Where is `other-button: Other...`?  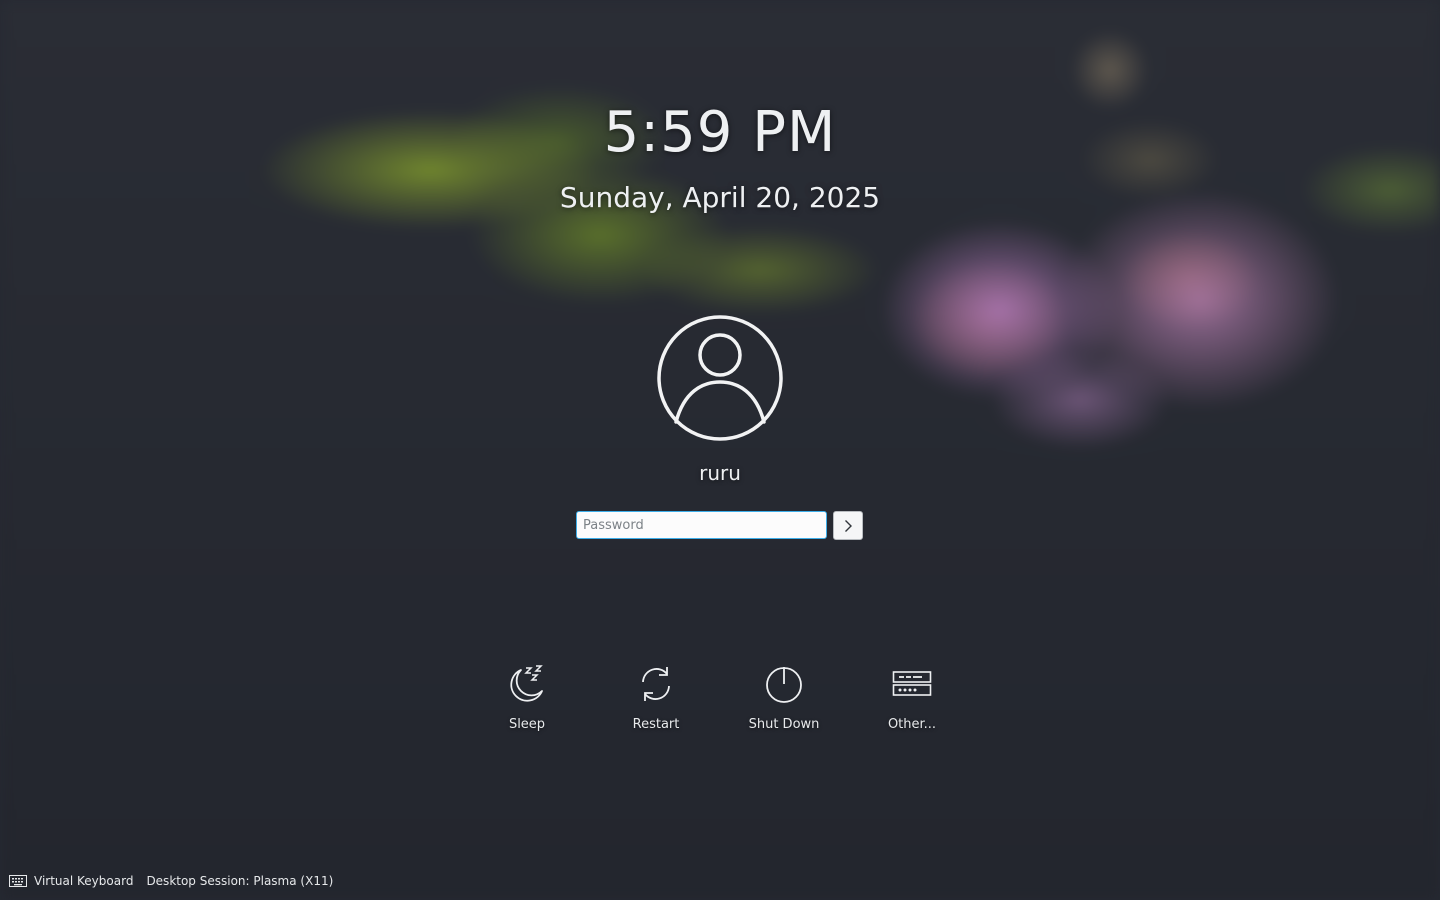 other-button: Other... is located at coordinates (912, 698).